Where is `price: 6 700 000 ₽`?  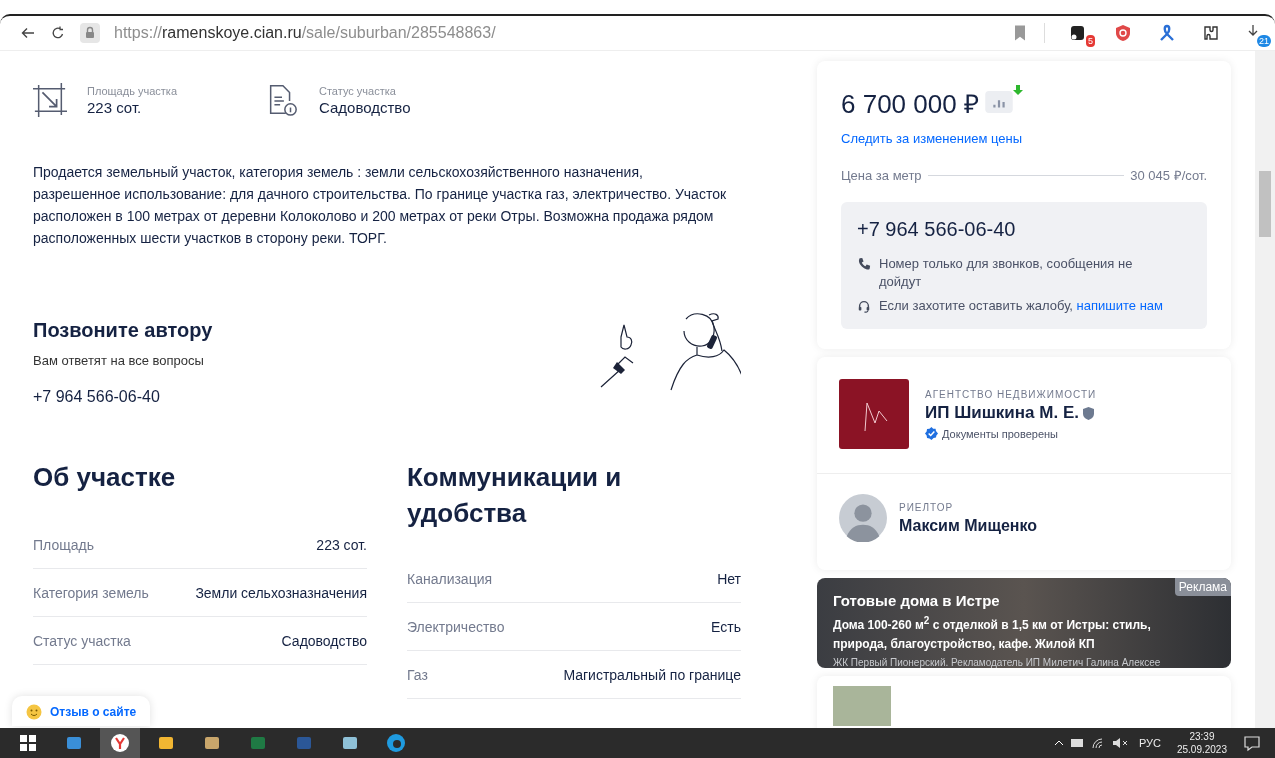
price: 6 700 000 ₽ is located at coordinates (910, 104).